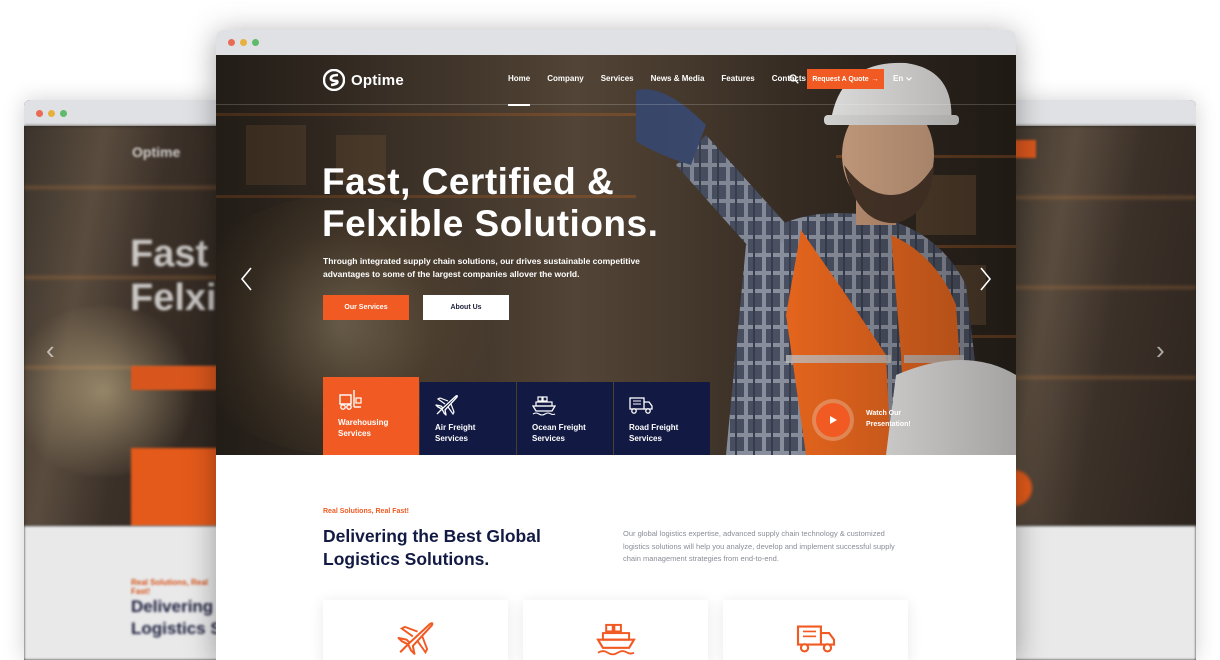 The height and width of the screenshot is (660, 1220). I want to click on background-heading: Delivering Logistics S, so click(176, 617).